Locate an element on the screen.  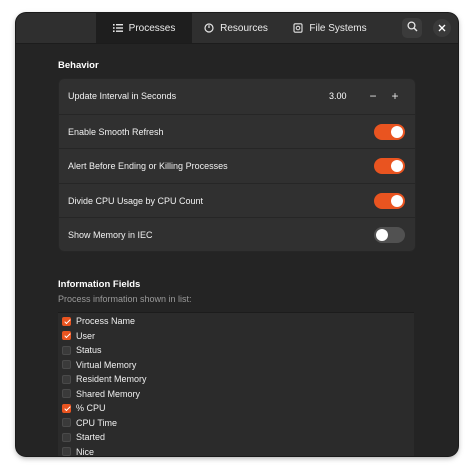
close-button is located at coordinates (442, 28).